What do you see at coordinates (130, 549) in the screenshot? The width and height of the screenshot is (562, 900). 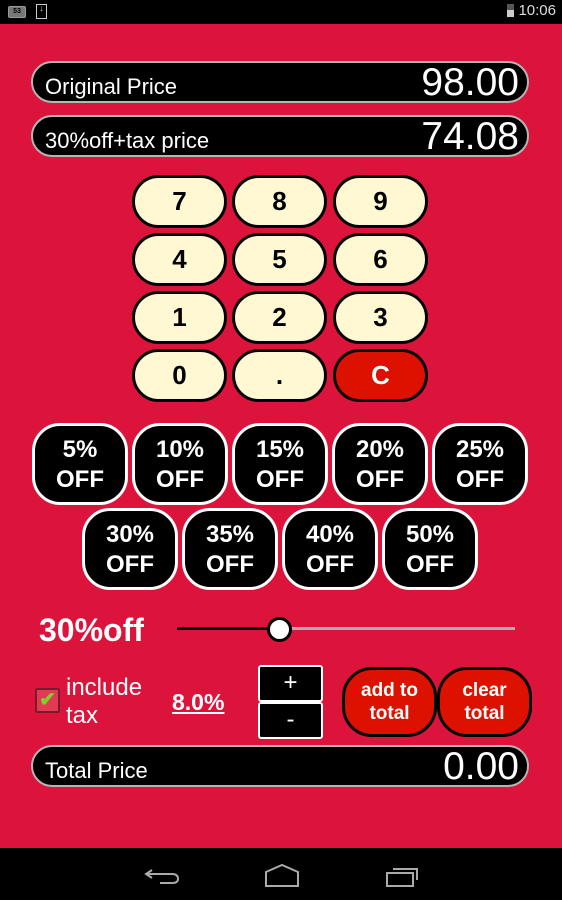 I see `discount-30-button: 30% OFF` at bounding box center [130, 549].